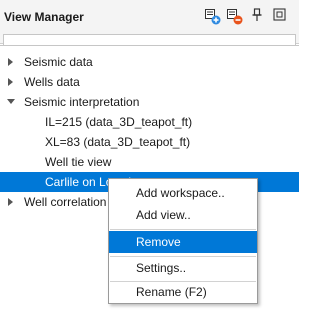  What do you see at coordinates (183, 229) in the screenshot?
I see `menu-separator` at bounding box center [183, 229].